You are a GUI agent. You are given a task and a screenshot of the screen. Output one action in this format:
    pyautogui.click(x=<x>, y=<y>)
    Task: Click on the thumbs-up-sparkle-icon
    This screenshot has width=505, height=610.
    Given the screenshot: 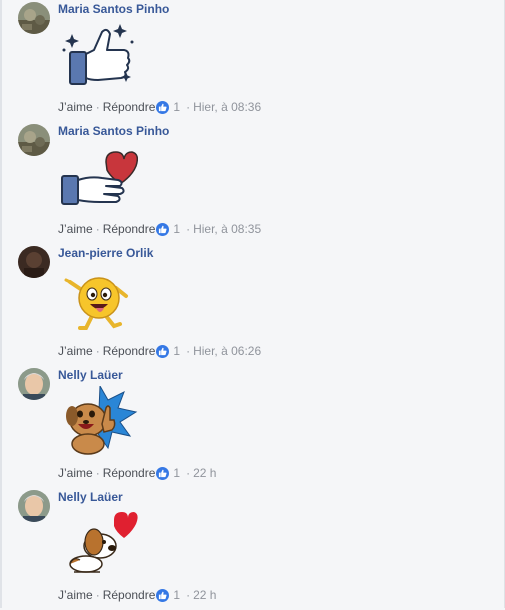 What is the action you would take?
    pyautogui.click(x=99, y=55)
    